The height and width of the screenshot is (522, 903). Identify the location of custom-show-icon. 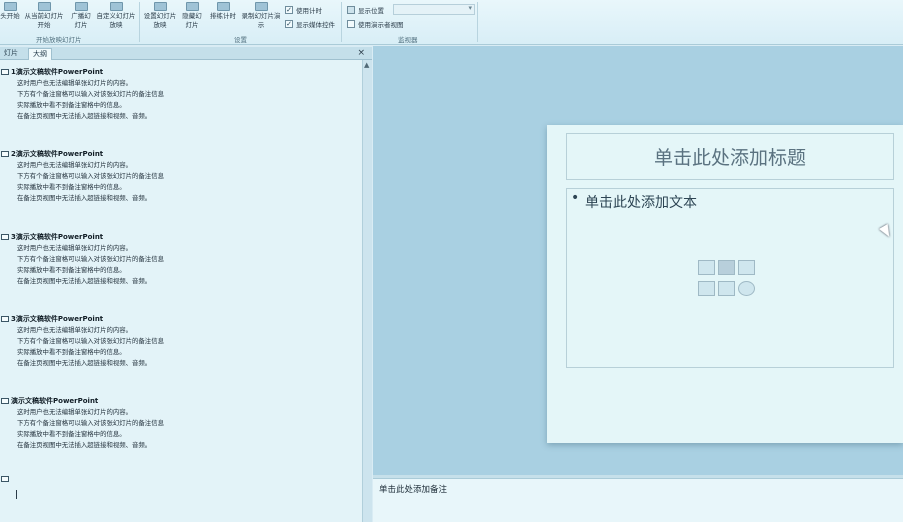
(116, 6).